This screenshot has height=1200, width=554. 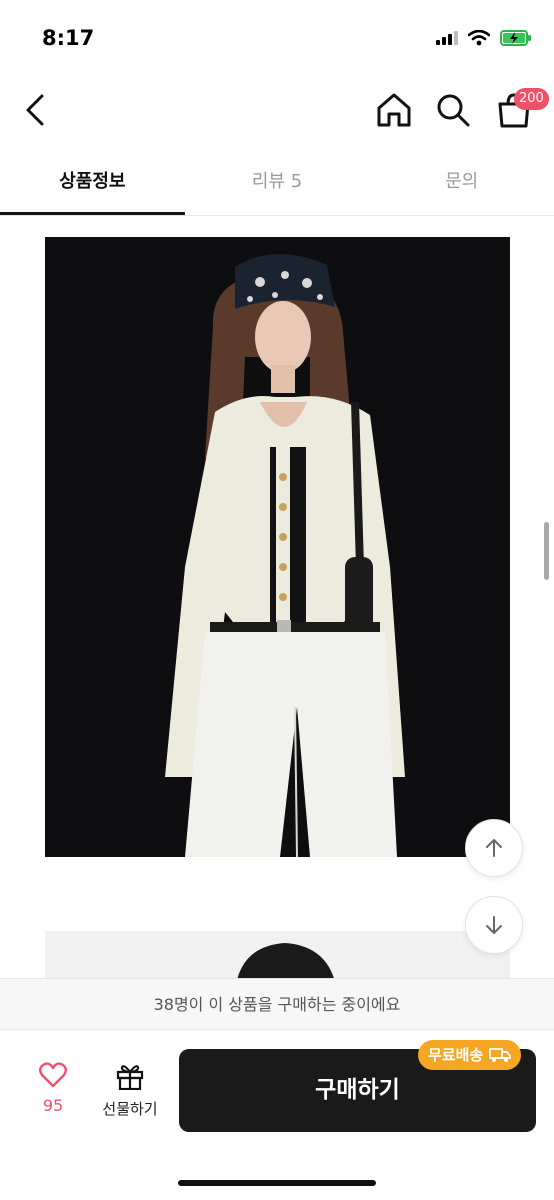 What do you see at coordinates (456, 1055) in the screenshot?
I see `free-shipping-label: 무료배송` at bounding box center [456, 1055].